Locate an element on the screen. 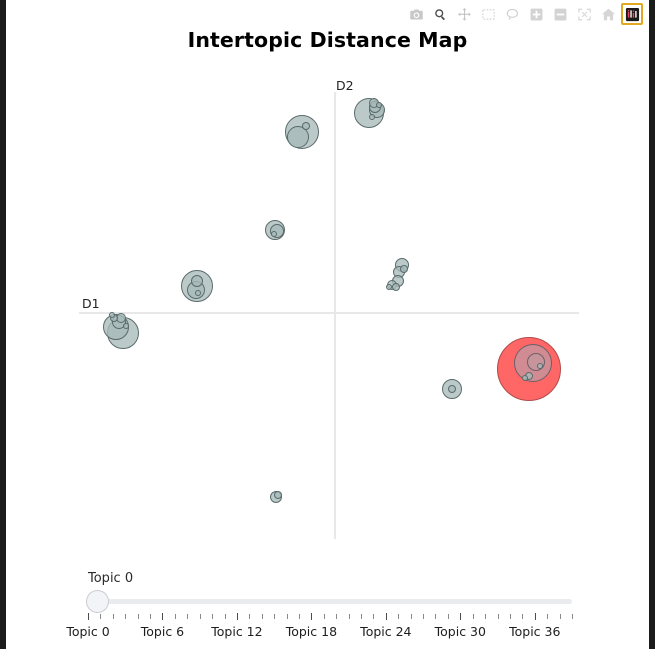 The height and width of the screenshot is (649, 655). autoscale-icon is located at coordinates (584, 14).